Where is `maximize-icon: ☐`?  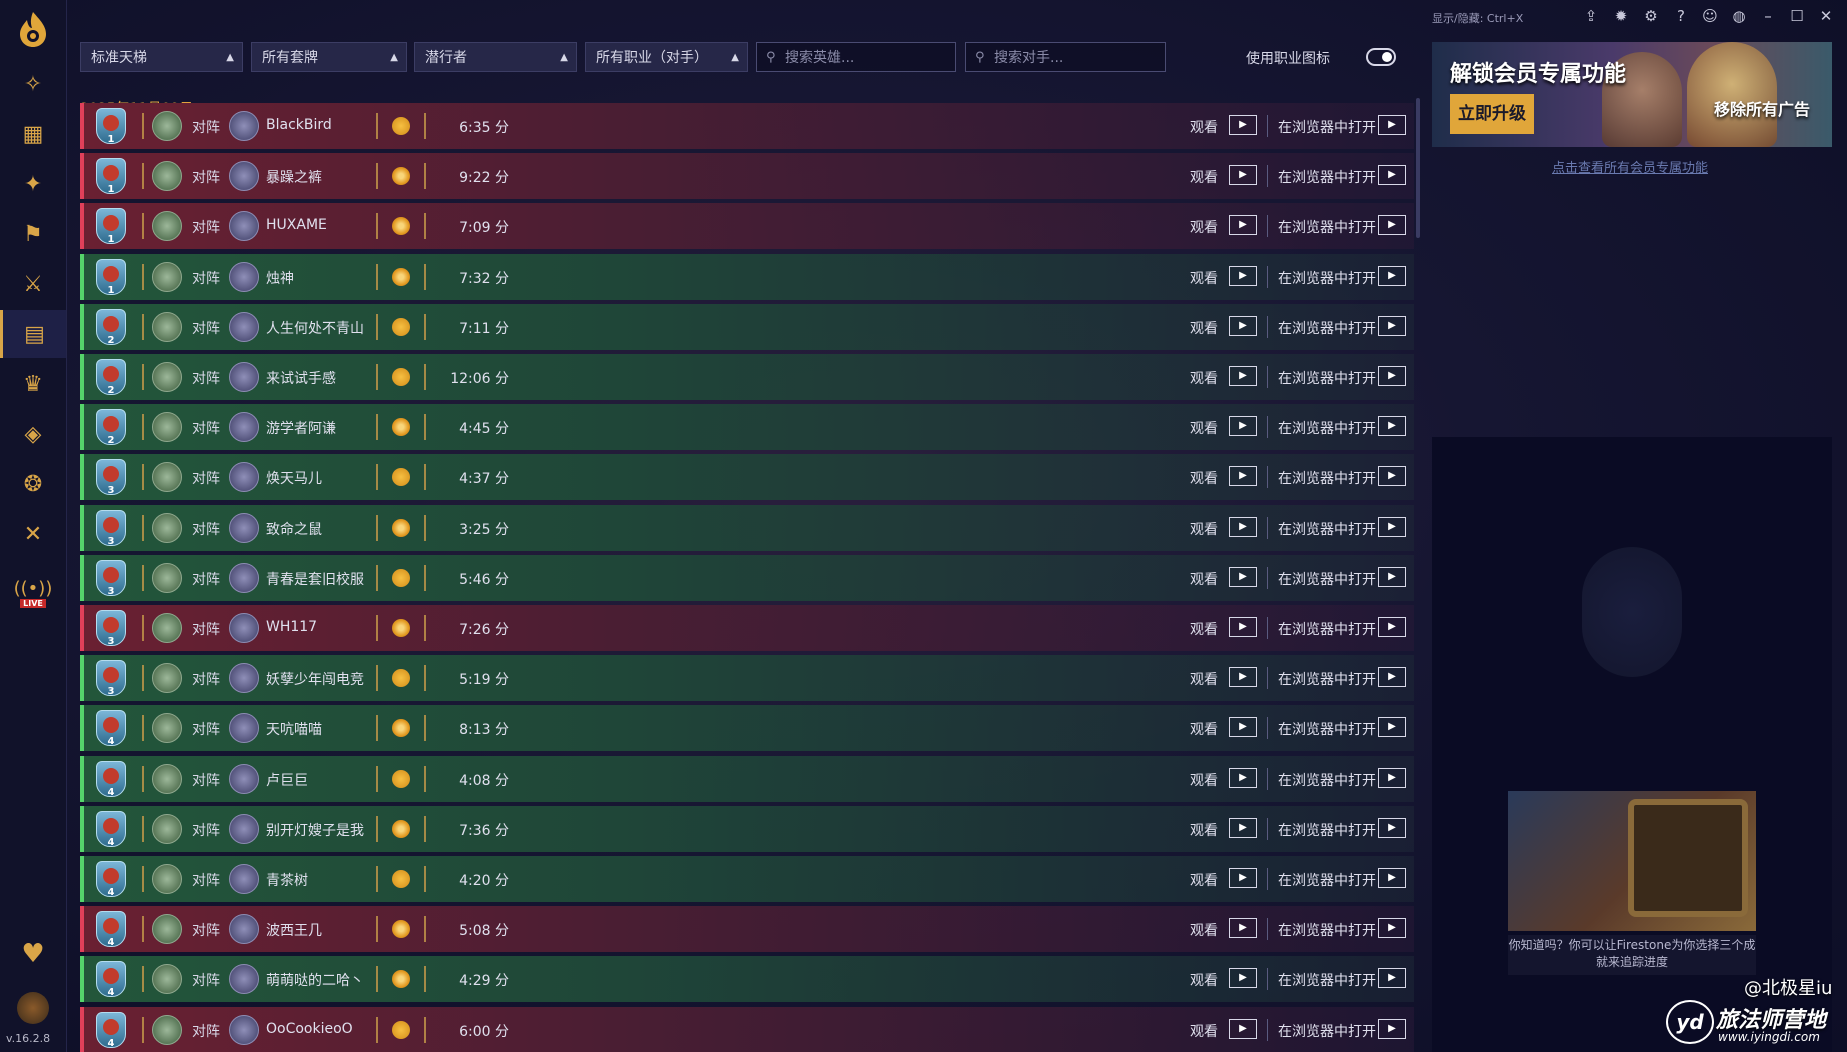 maximize-icon: ☐ is located at coordinates (1797, 16).